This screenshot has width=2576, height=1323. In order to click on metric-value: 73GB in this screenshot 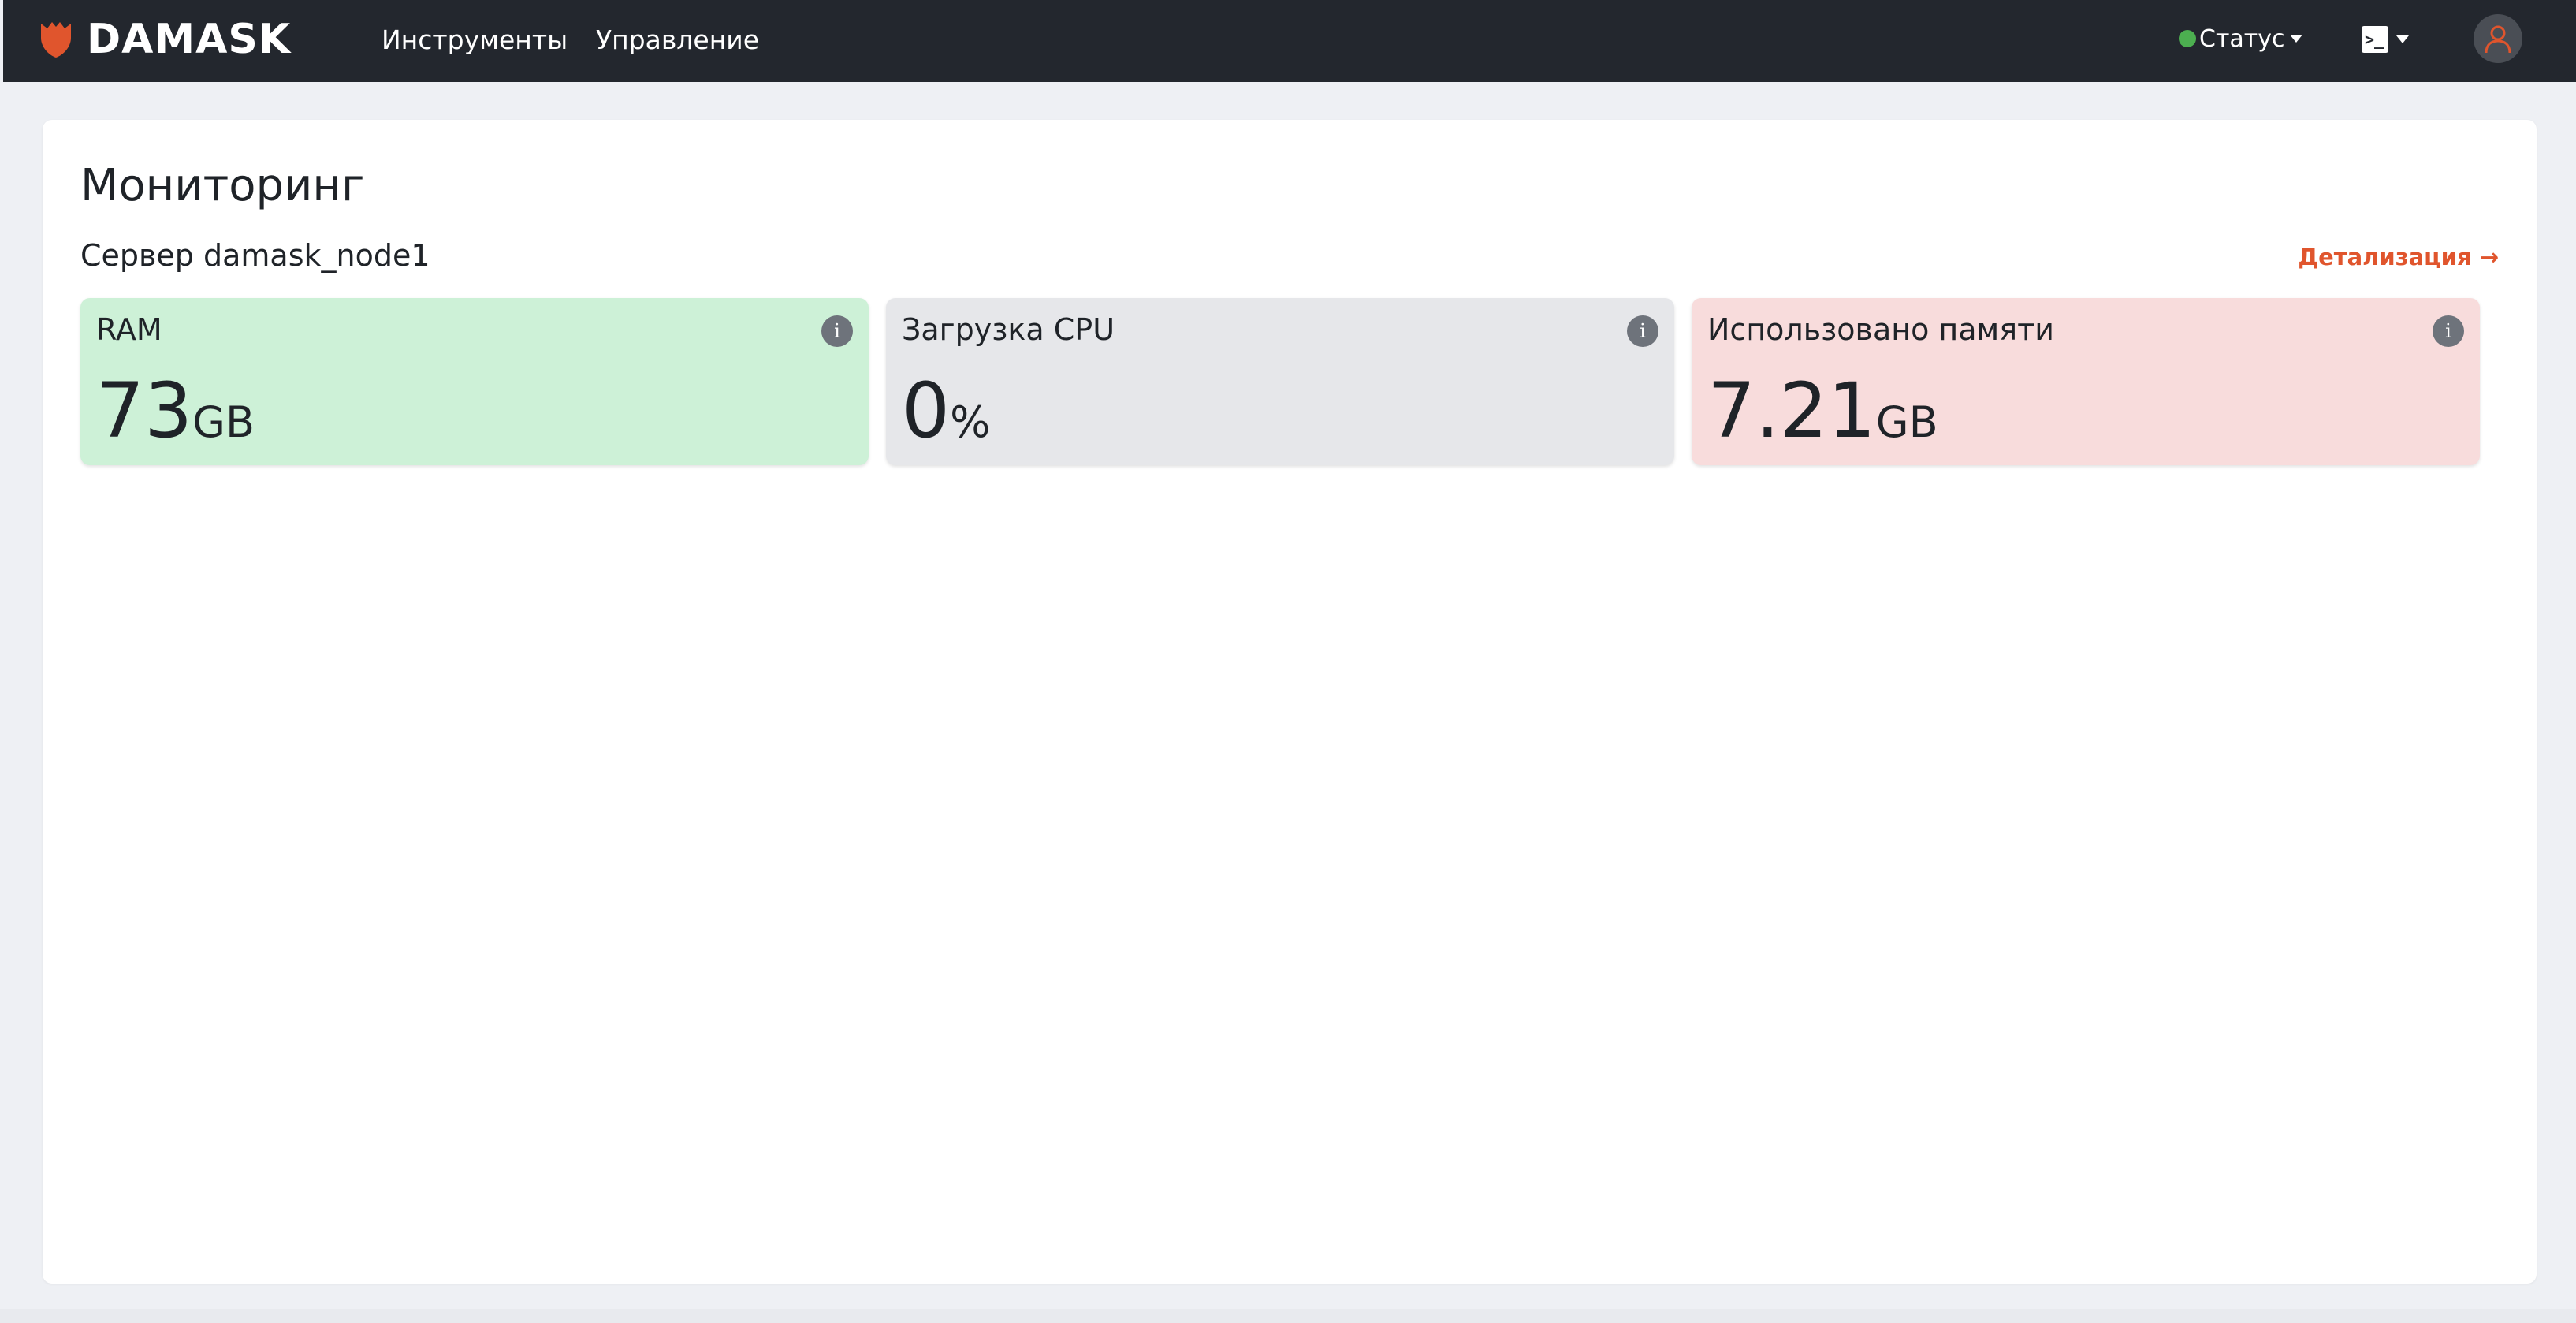, I will do `click(175, 421)`.